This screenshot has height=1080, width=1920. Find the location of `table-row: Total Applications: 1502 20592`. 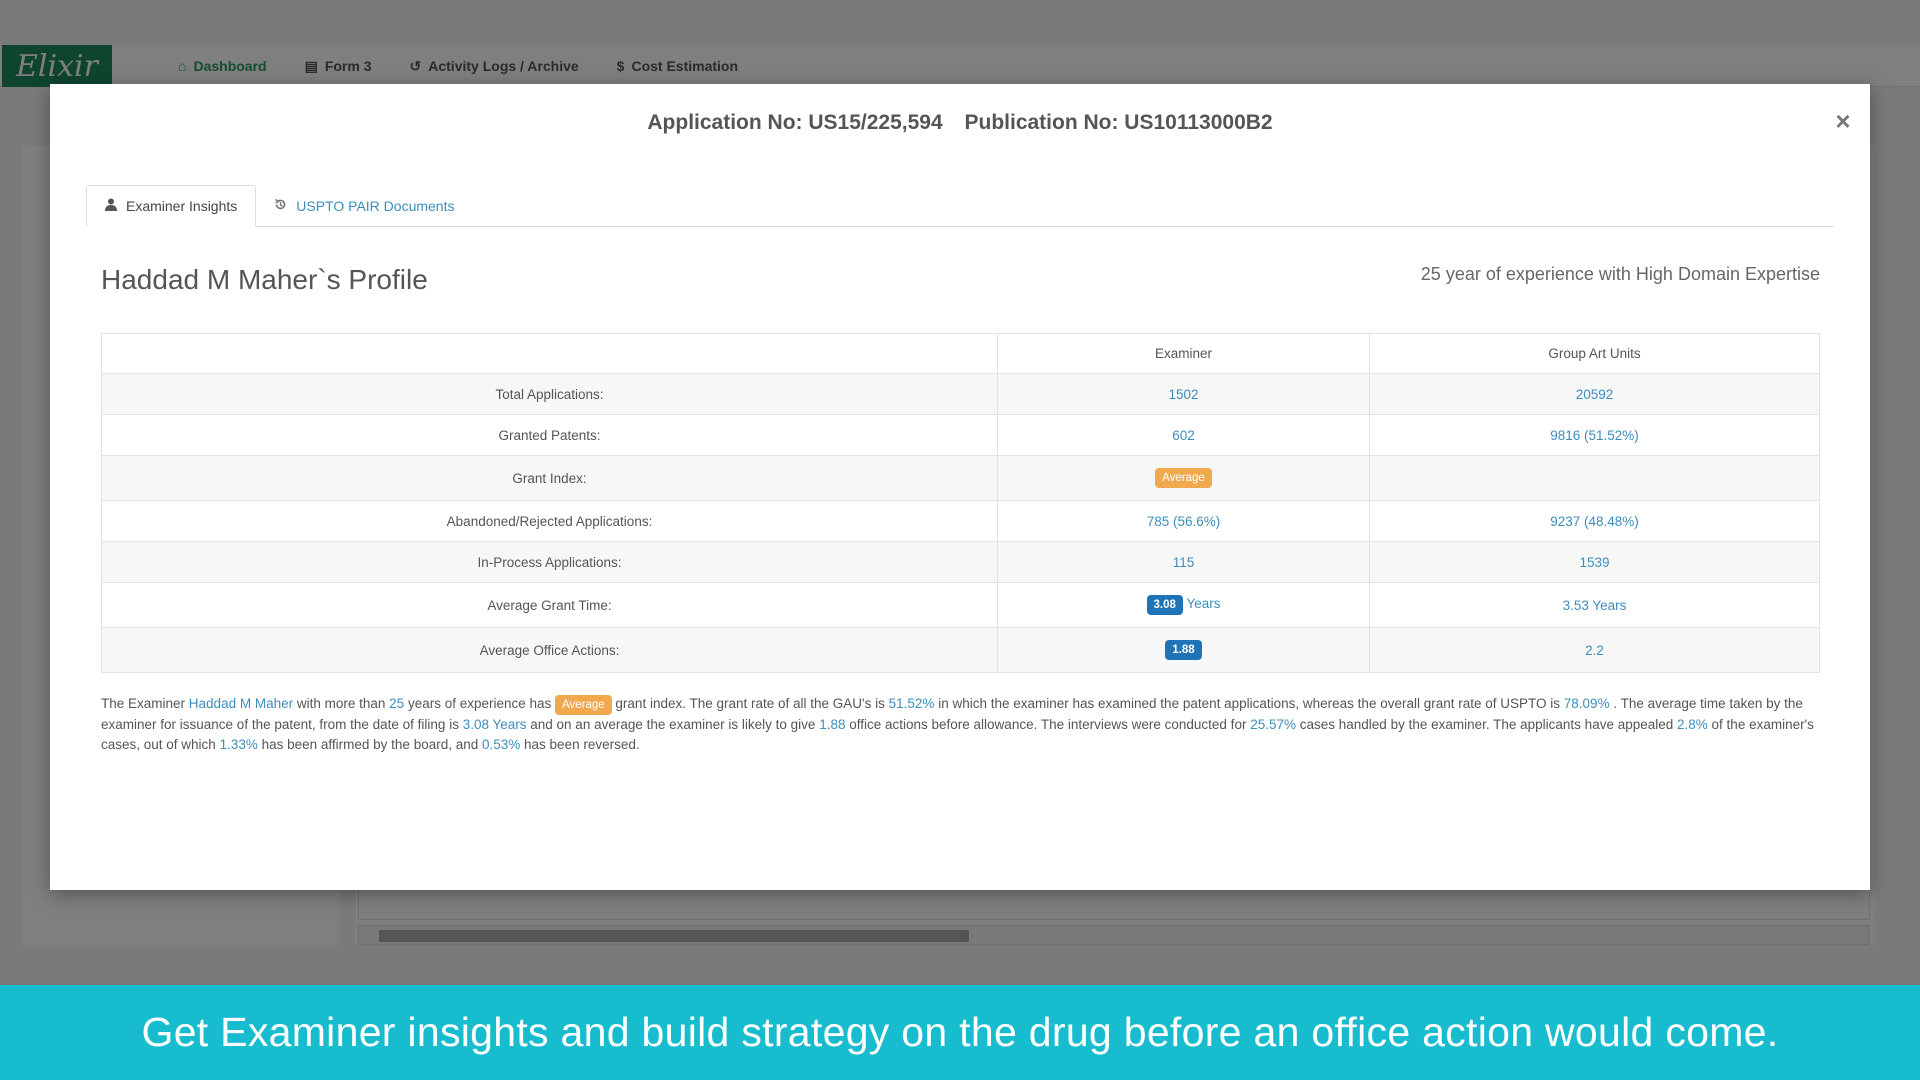

table-row: Total Applications: 1502 20592 is located at coordinates (960, 394).